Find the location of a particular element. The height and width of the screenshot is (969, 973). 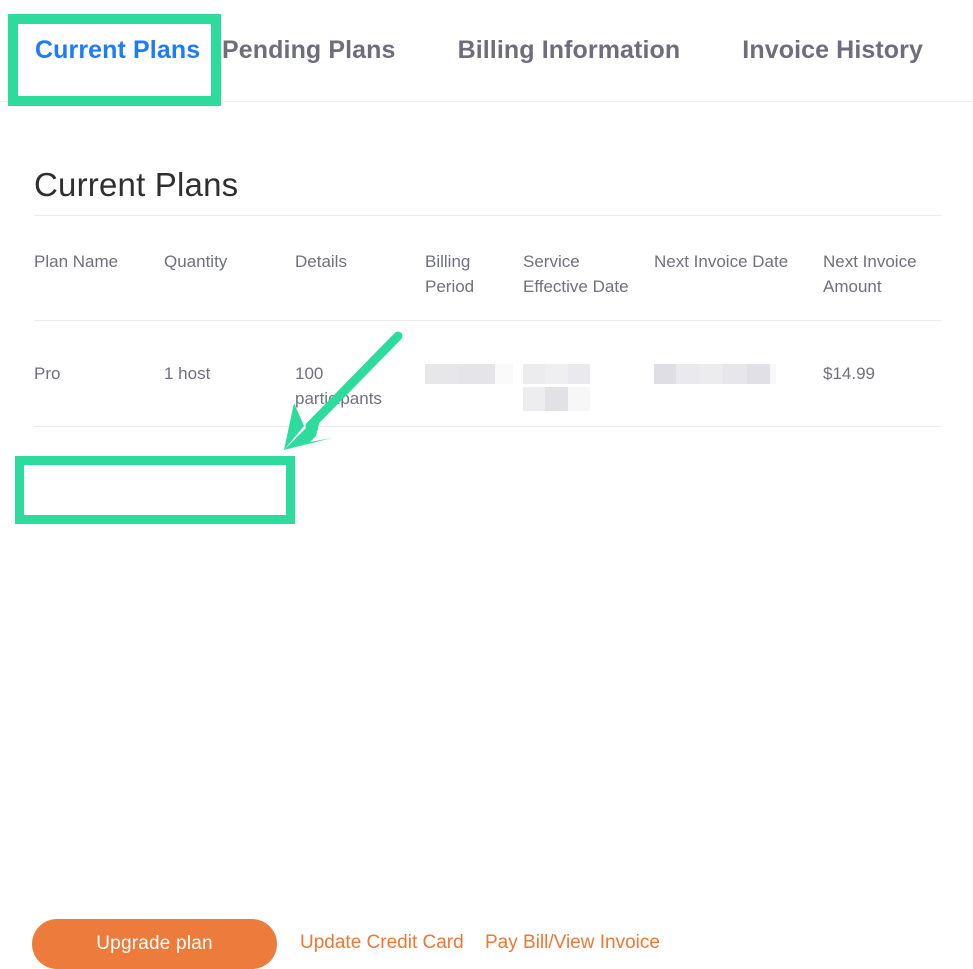

column-header-next-invoice-date: Next Invoice Date is located at coordinates (721, 261).